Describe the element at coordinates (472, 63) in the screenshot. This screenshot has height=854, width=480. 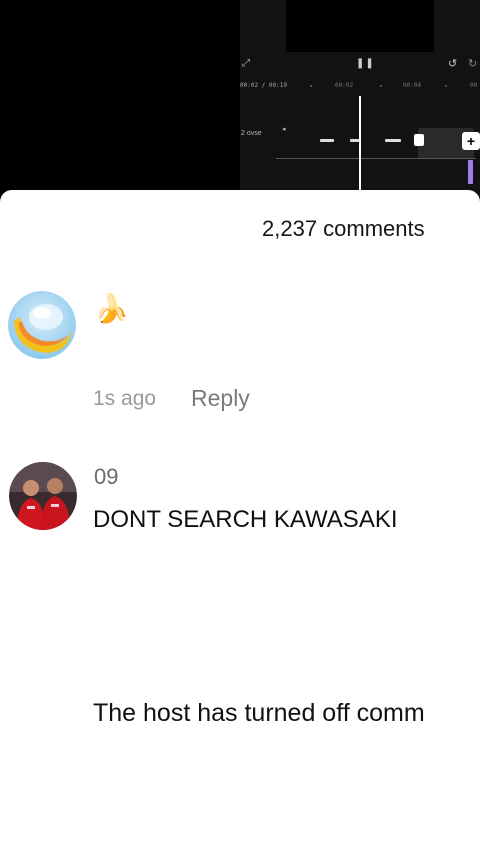
I see `redo-icon: ↻` at that location.